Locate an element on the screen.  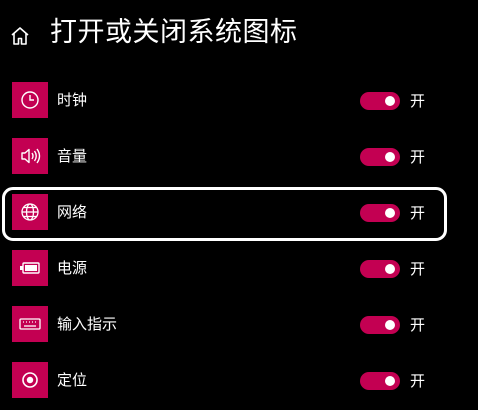
setting-label: 定位 is located at coordinates (72, 380).